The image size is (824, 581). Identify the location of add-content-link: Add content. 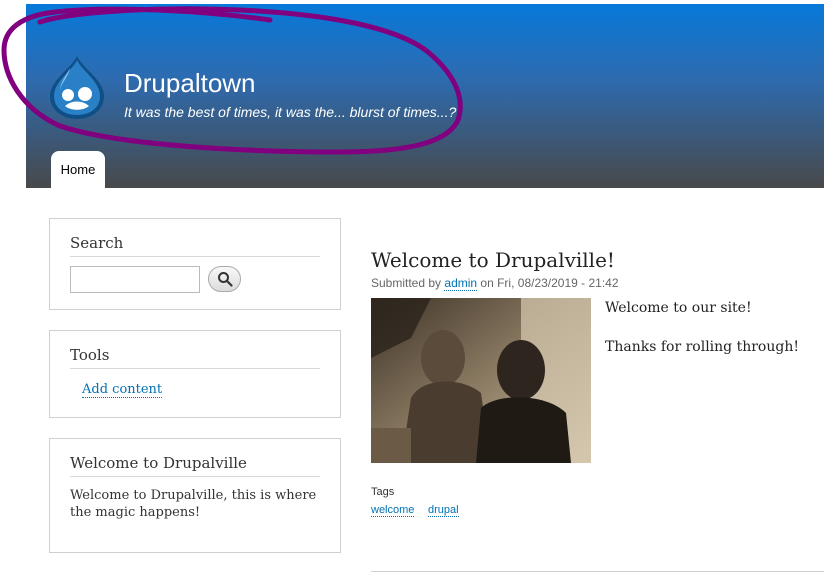
(122, 390).